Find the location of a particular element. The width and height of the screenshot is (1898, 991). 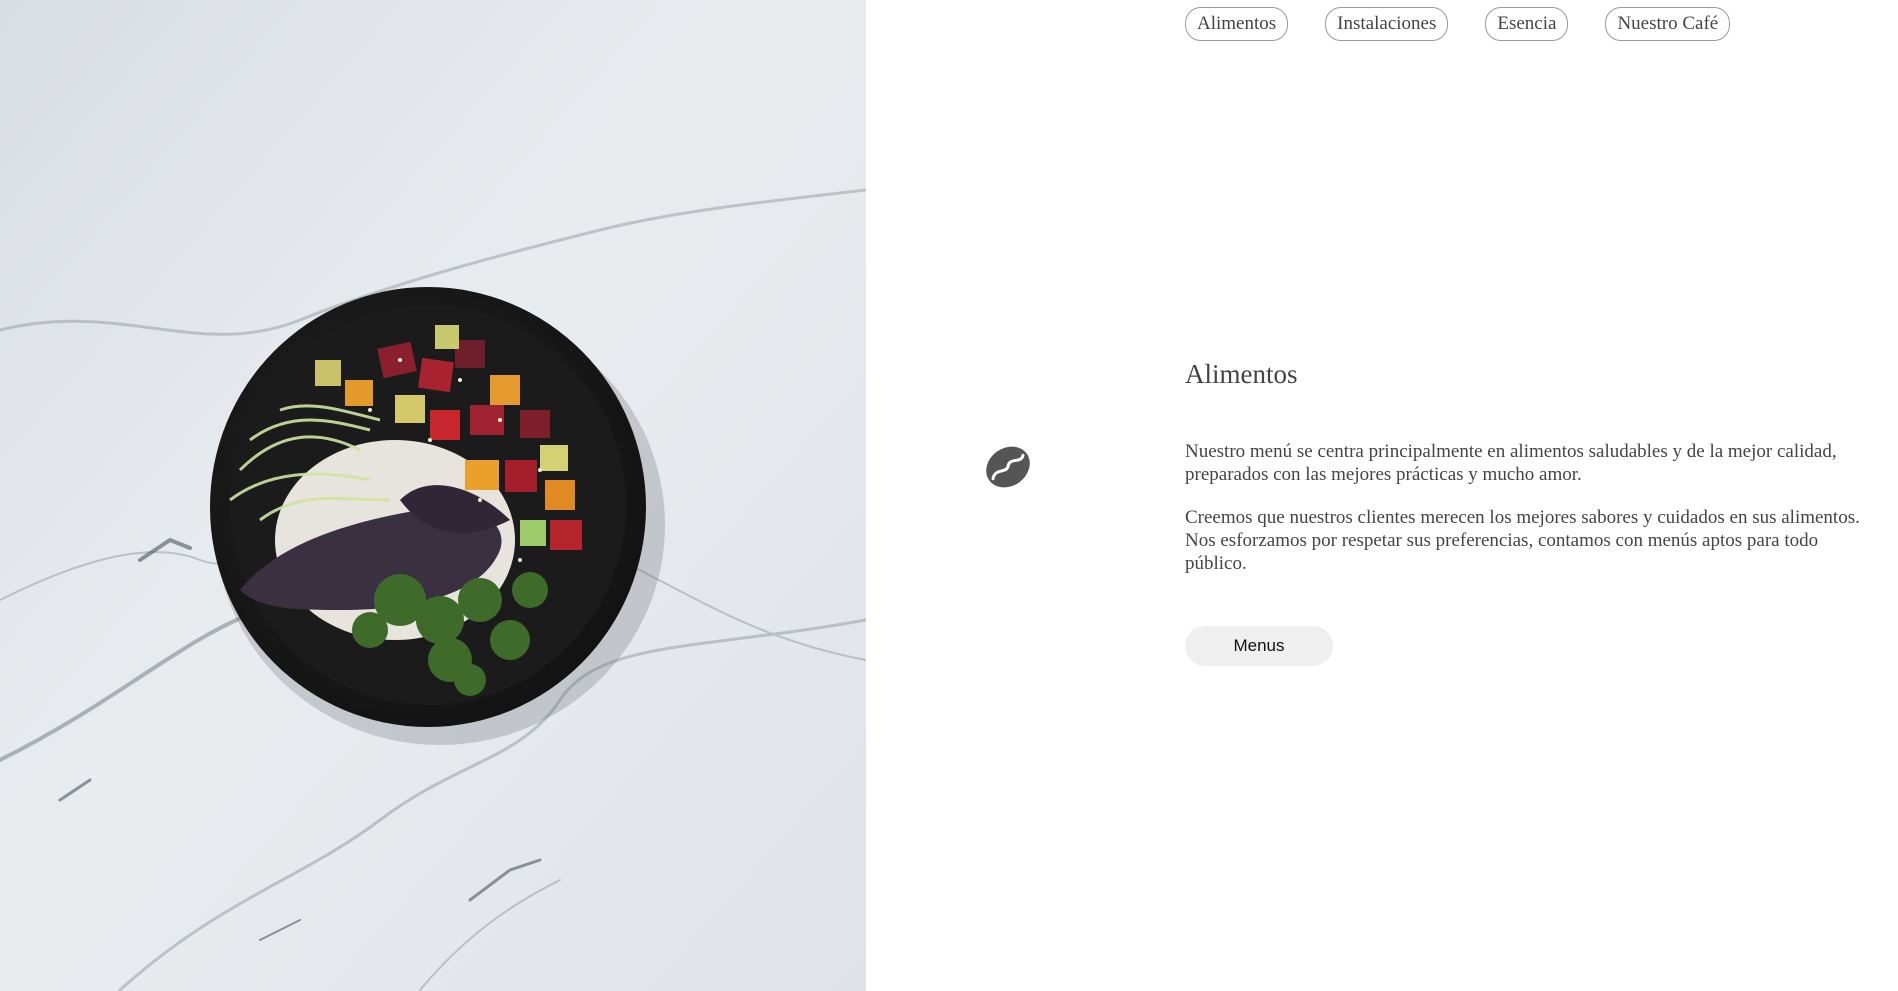

nav-item-nuestro-cafe: Nuestro Café is located at coordinates (1668, 24).